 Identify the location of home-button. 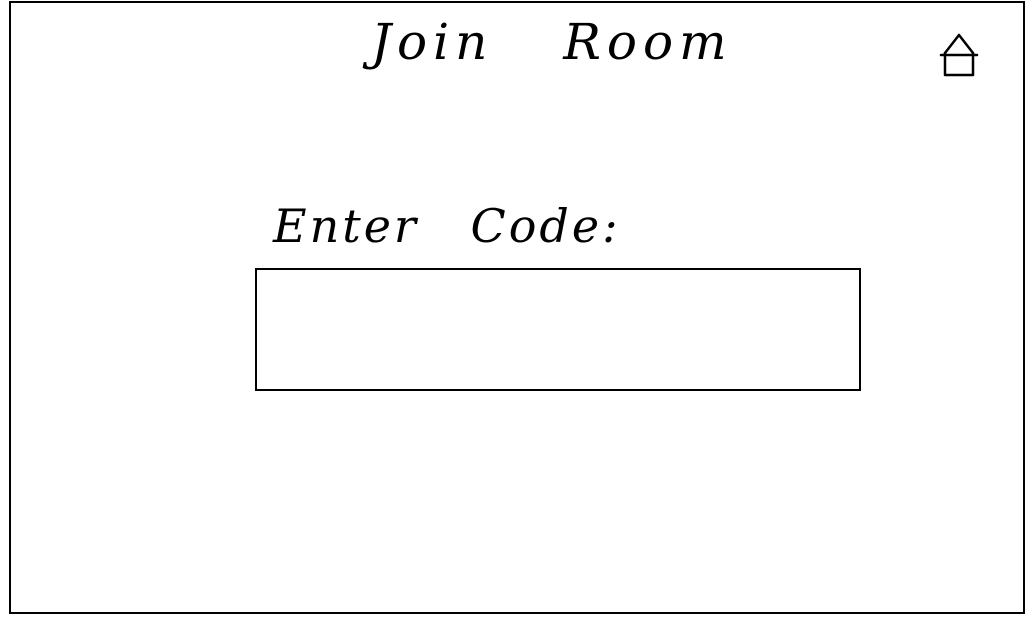
(959, 57).